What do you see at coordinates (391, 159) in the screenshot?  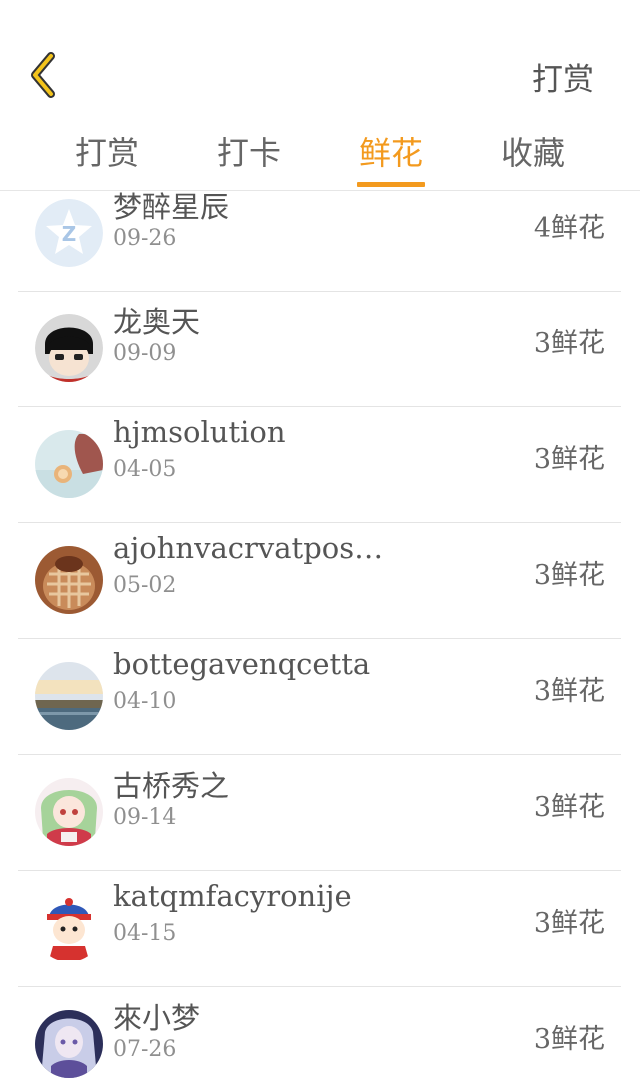 I see `tab-flowers: 鲜花` at bounding box center [391, 159].